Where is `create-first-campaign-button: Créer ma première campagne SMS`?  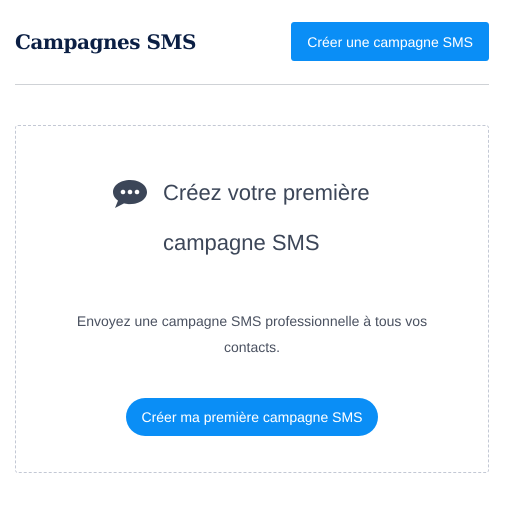 create-first-campaign-button: Créer ma première campagne SMS is located at coordinates (252, 417).